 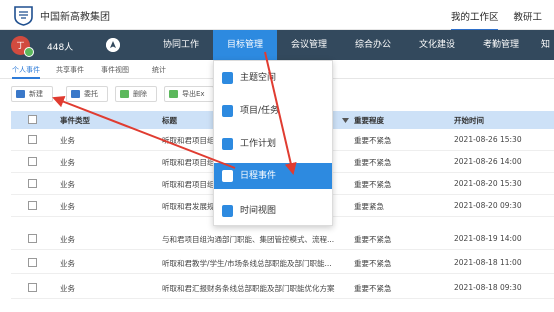 What do you see at coordinates (124, 94) in the screenshot?
I see `delete-icon` at bounding box center [124, 94].